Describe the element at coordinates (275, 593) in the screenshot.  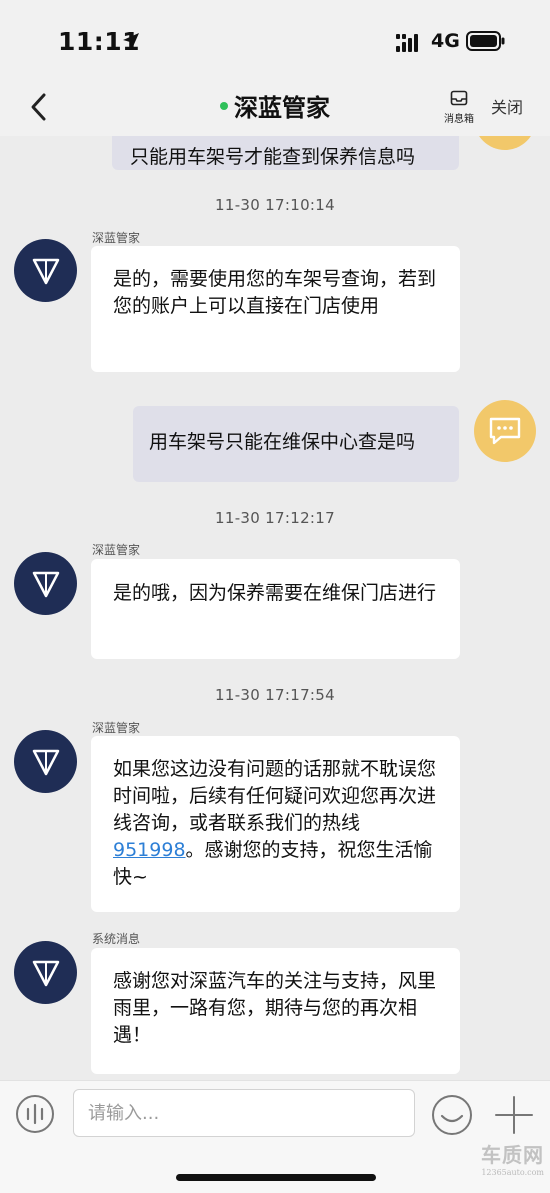
I see `message-text: 是的哦，因为保养需要在维保门店进行` at that location.